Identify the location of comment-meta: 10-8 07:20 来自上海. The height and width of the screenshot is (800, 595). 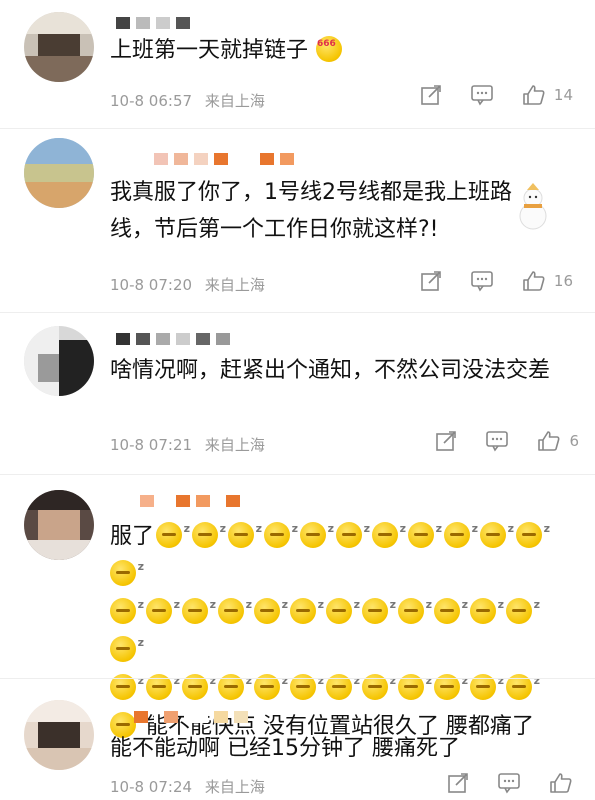
(191, 284).